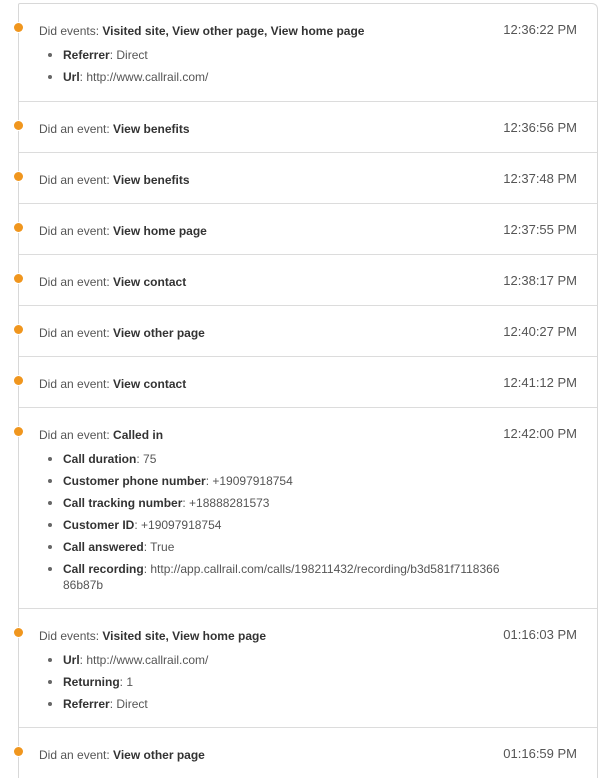 This screenshot has height=779, width=602. What do you see at coordinates (540, 178) in the screenshot?
I see `event-time: 12:37:48 PM` at bounding box center [540, 178].